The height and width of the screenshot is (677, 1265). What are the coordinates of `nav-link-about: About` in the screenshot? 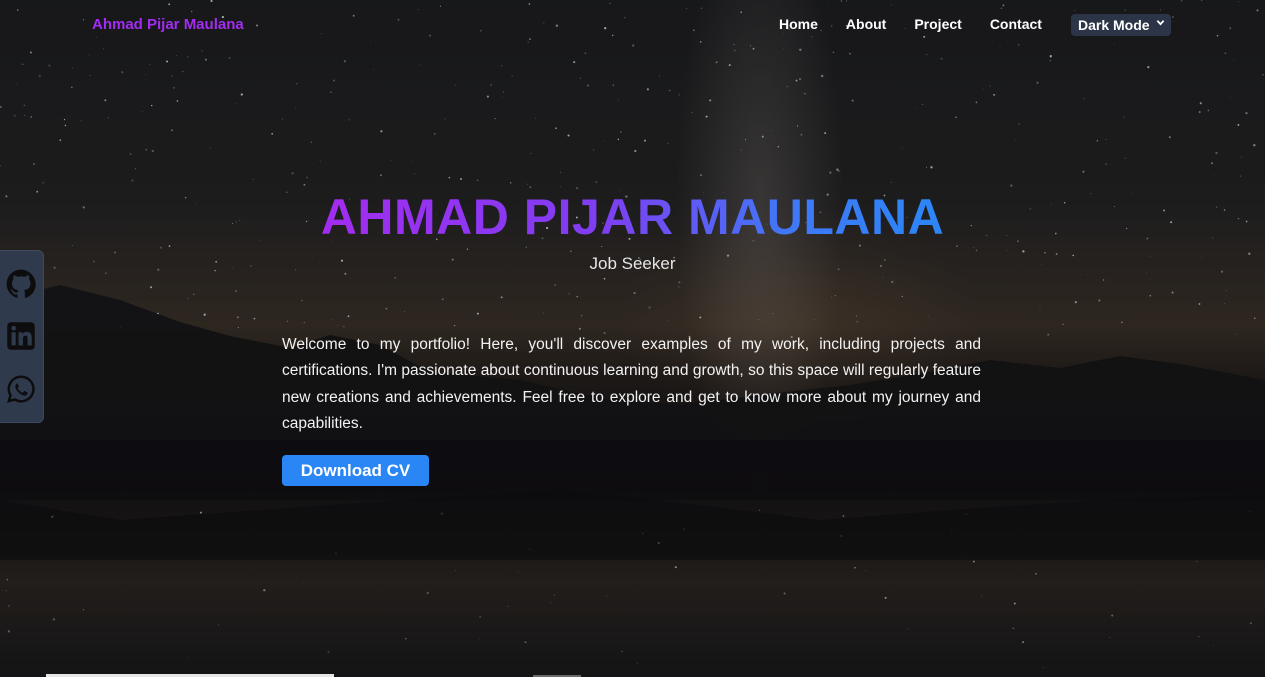 It's located at (866, 24).